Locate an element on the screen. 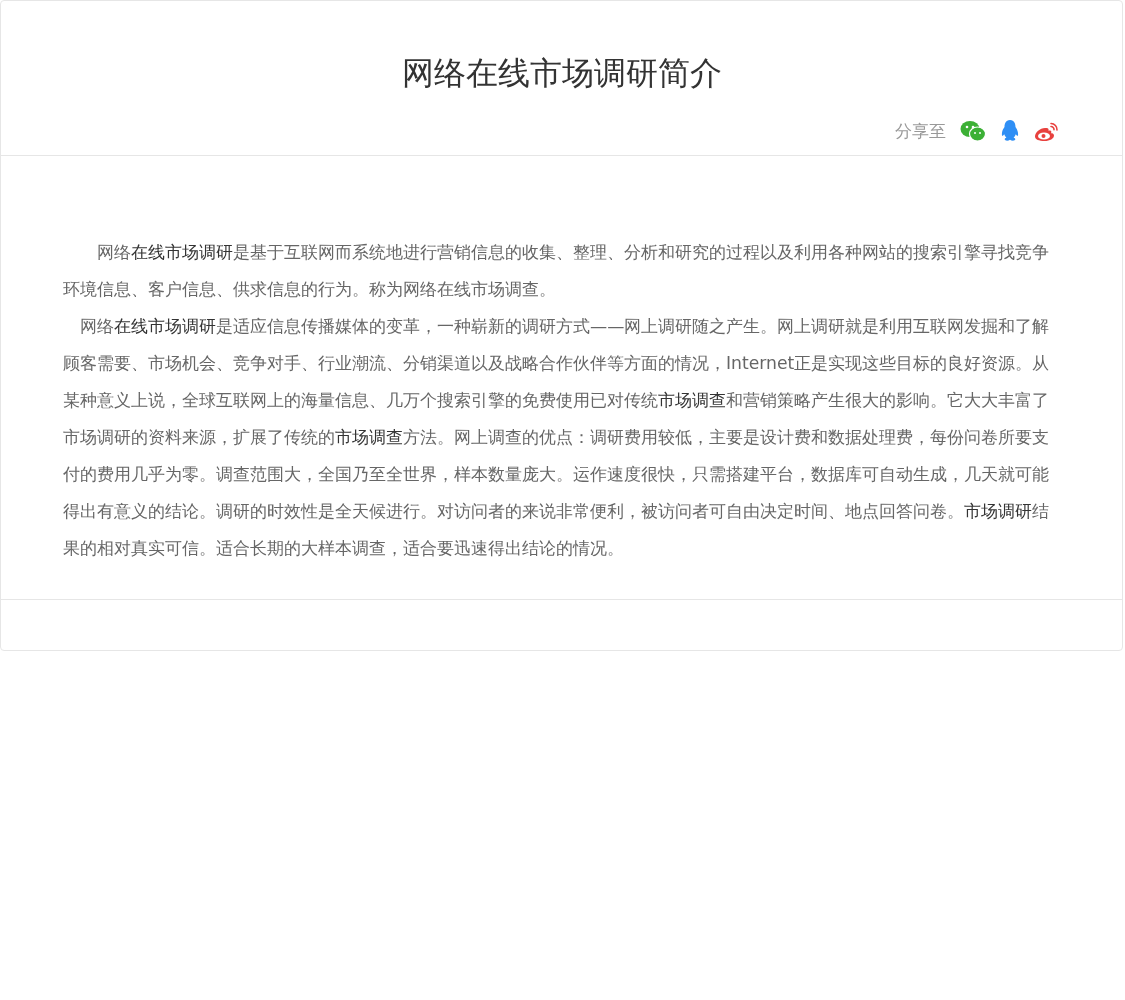  article-title: 网络在线市场调研简介 is located at coordinates (561, 73).